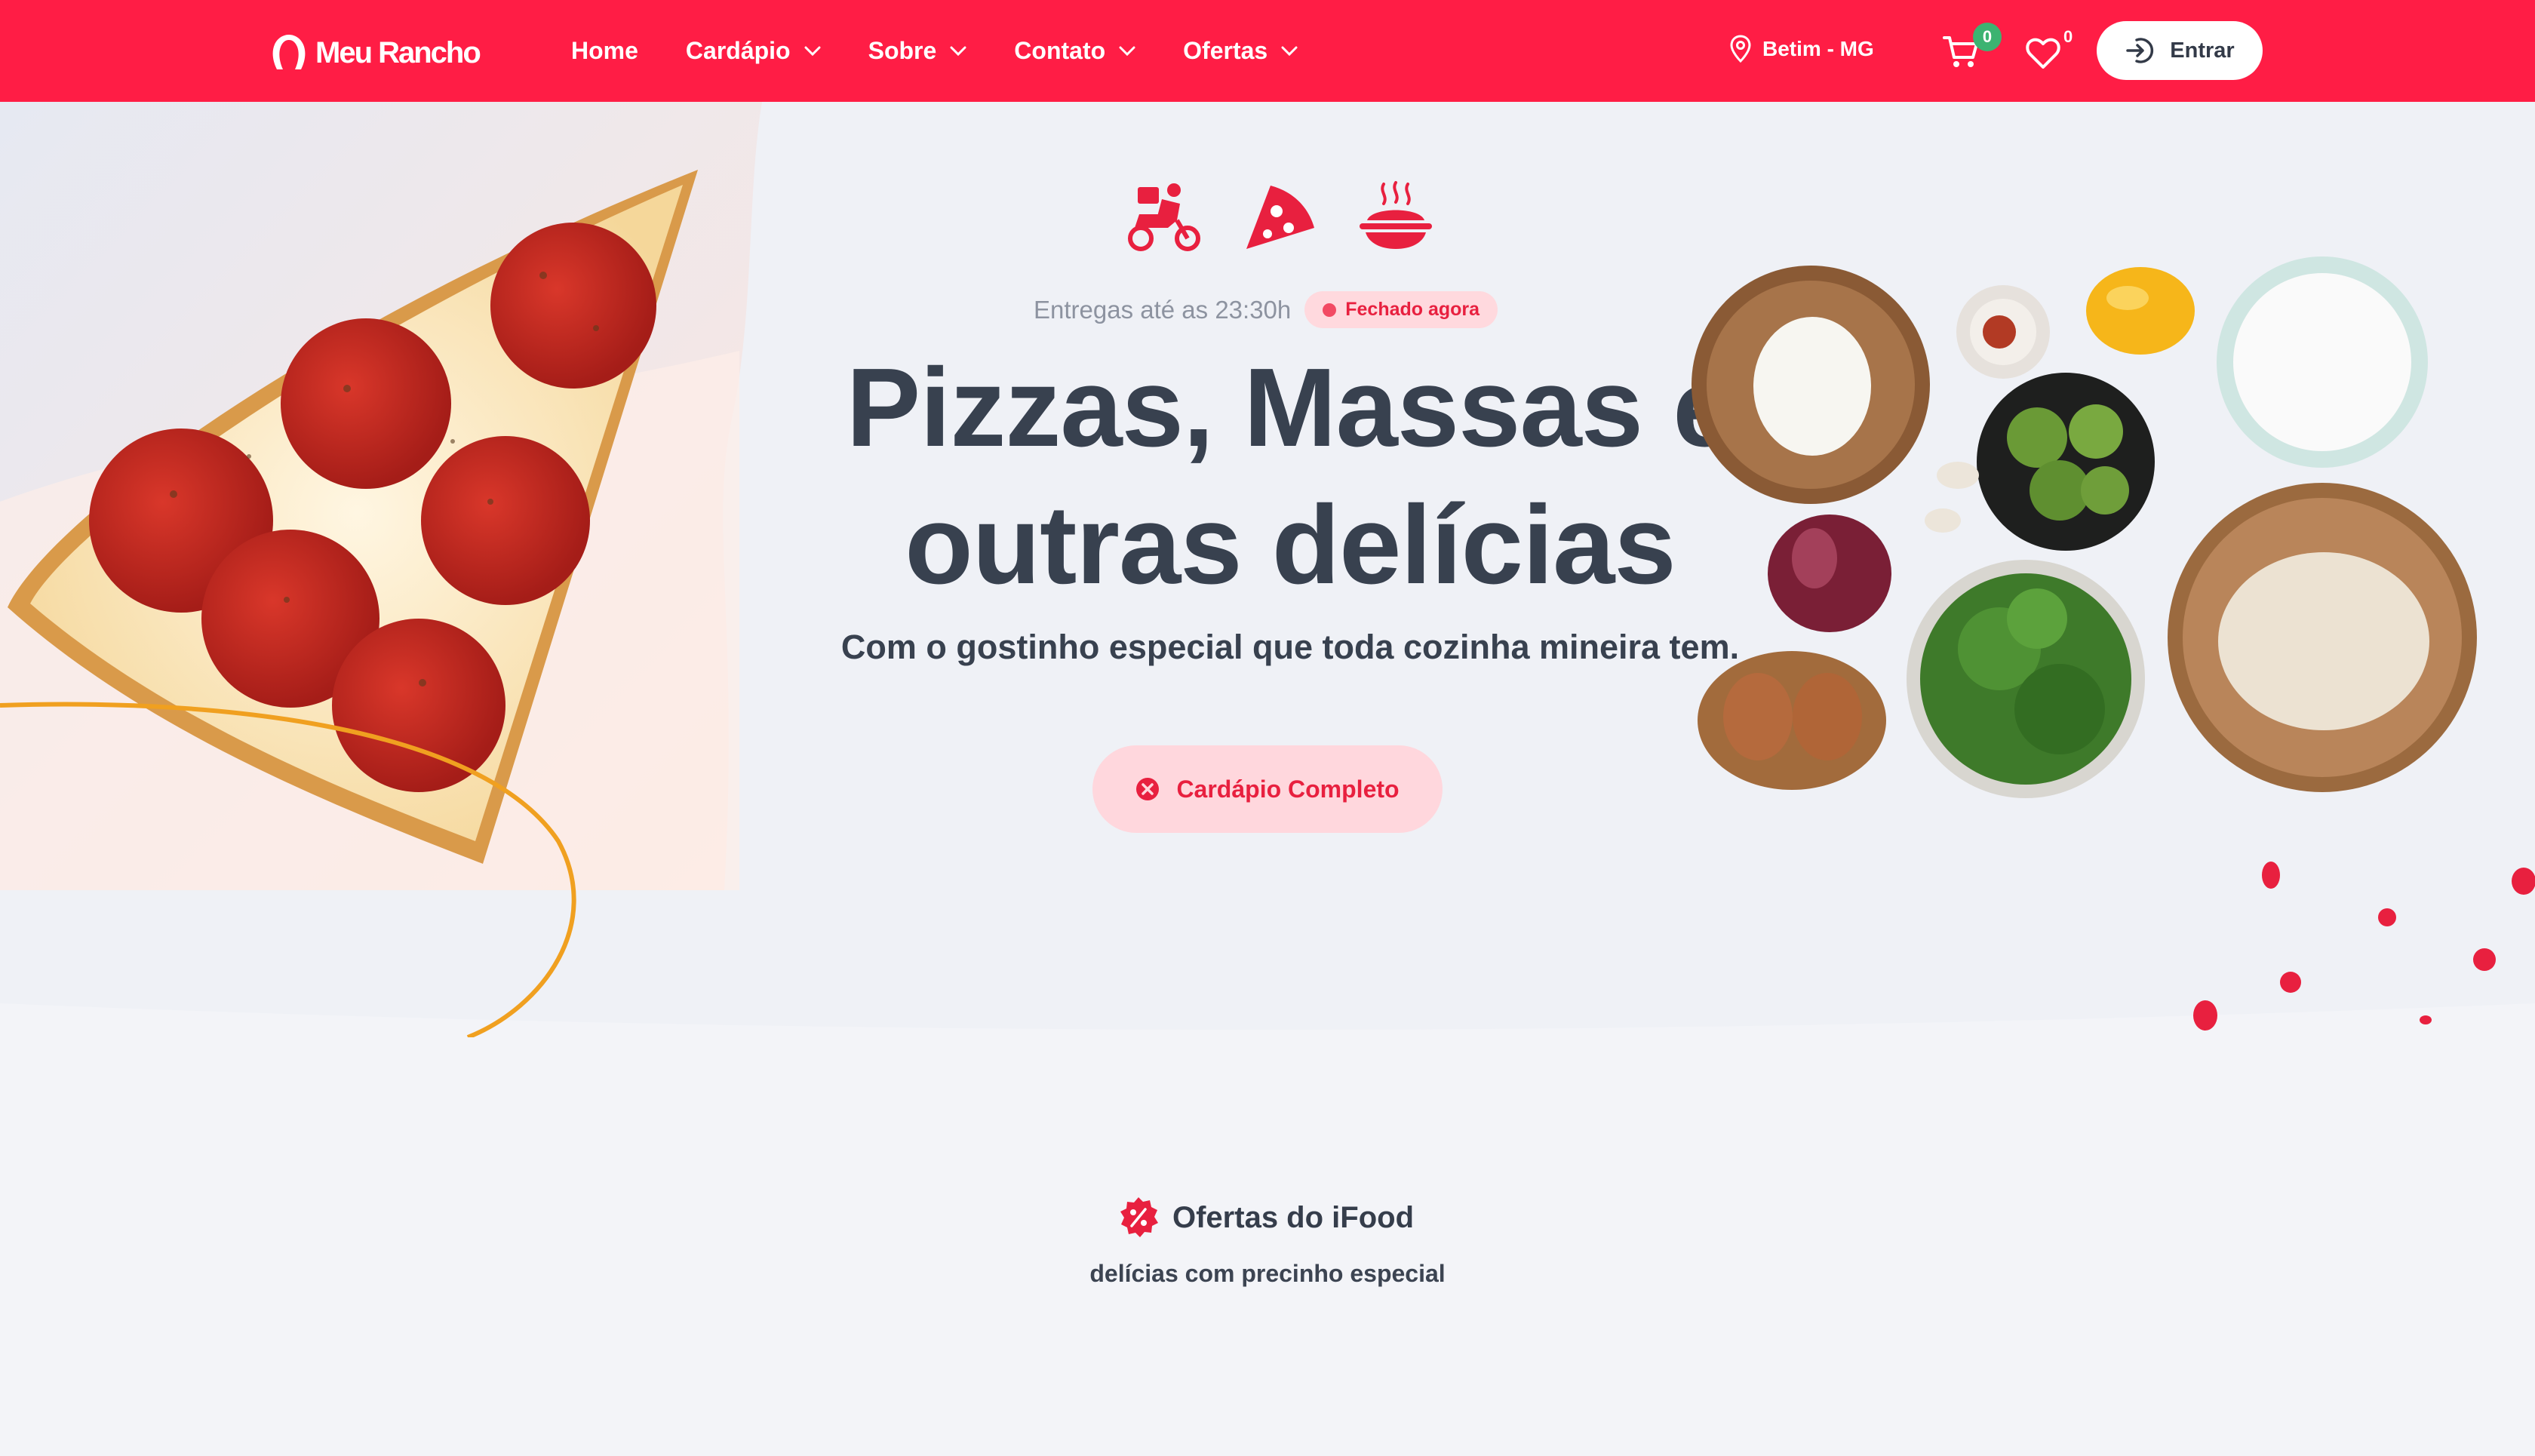  I want to click on nav-home: Home, so click(604, 51).